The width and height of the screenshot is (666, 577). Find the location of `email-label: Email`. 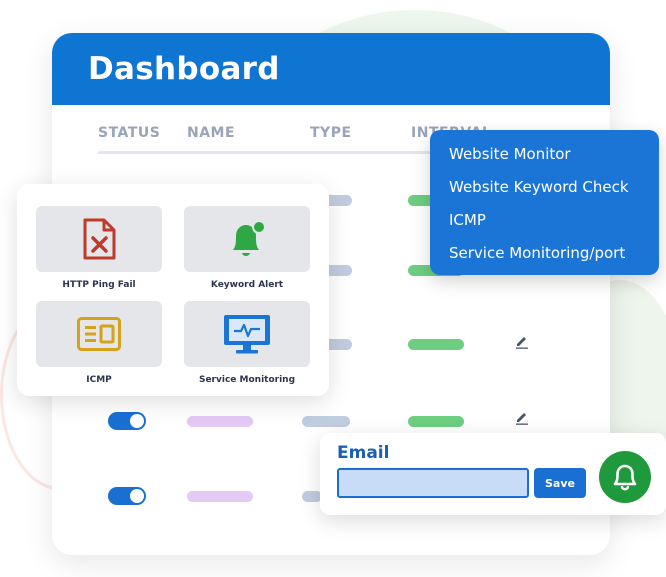

email-label: Email is located at coordinates (363, 453).